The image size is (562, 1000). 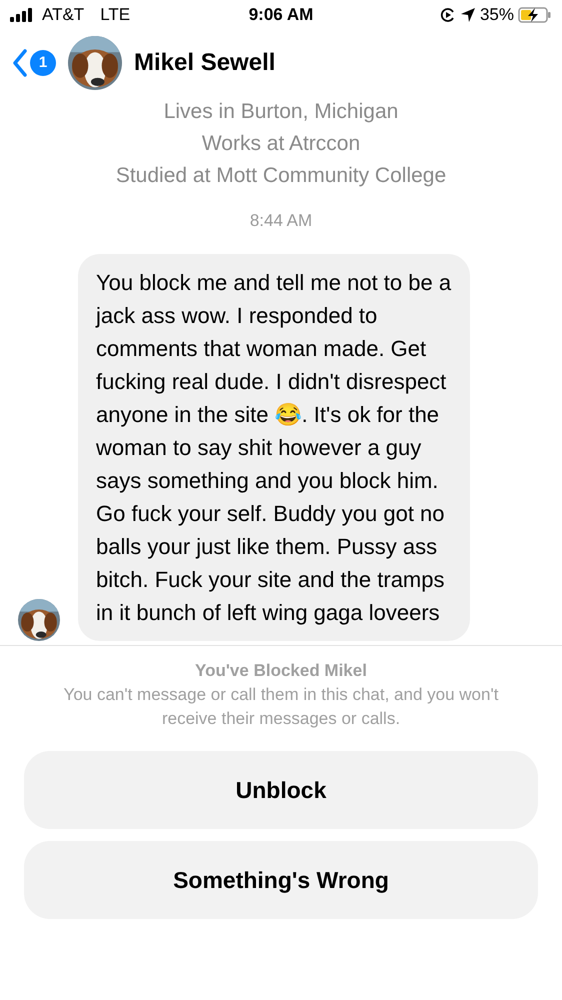 What do you see at coordinates (20, 63) in the screenshot?
I see `back-chevron-icon` at bounding box center [20, 63].